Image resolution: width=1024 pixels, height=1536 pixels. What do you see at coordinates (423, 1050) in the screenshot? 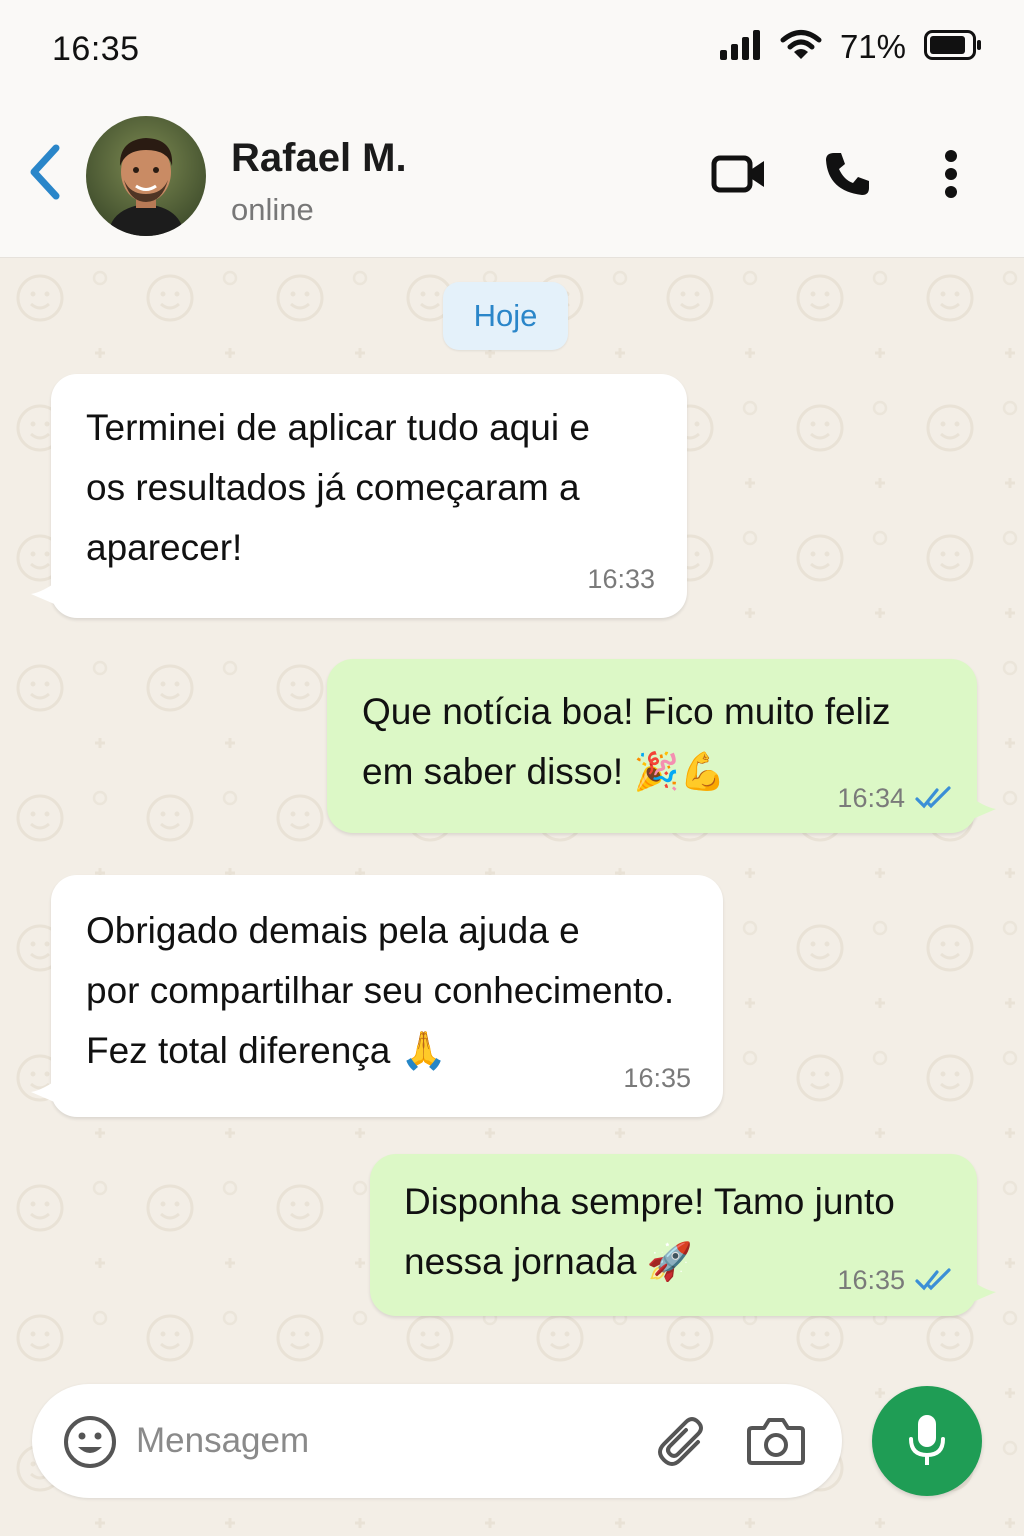
I see `pray-emoji: 🙏` at bounding box center [423, 1050].